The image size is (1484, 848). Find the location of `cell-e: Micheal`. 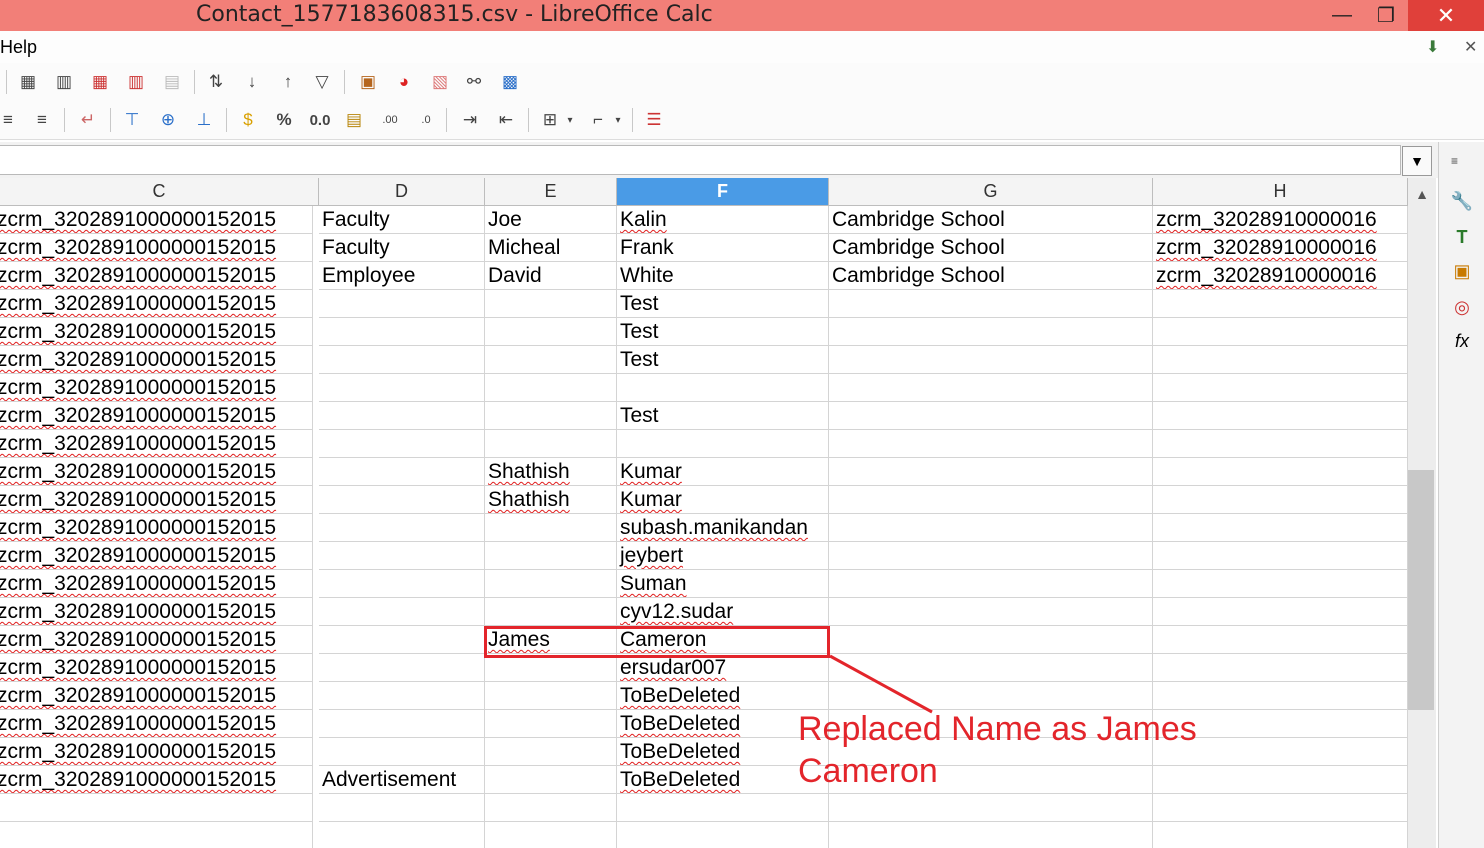

cell-e: Micheal is located at coordinates (551, 248).